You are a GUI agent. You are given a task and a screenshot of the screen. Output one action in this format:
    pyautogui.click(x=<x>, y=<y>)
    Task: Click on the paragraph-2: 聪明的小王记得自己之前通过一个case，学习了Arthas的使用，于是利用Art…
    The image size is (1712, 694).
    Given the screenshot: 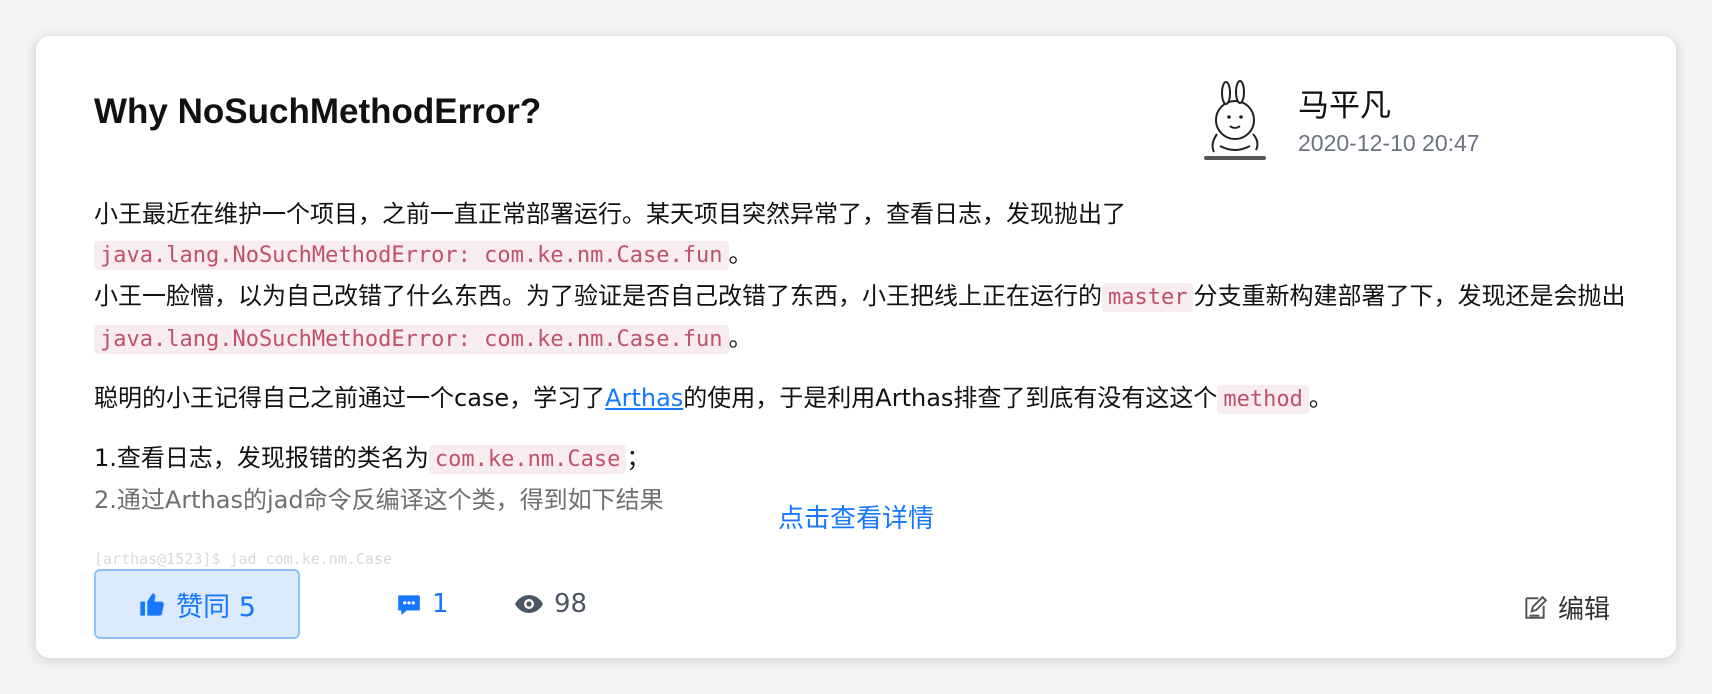 What is the action you would take?
    pyautogui.click(x=874, y=399)
    